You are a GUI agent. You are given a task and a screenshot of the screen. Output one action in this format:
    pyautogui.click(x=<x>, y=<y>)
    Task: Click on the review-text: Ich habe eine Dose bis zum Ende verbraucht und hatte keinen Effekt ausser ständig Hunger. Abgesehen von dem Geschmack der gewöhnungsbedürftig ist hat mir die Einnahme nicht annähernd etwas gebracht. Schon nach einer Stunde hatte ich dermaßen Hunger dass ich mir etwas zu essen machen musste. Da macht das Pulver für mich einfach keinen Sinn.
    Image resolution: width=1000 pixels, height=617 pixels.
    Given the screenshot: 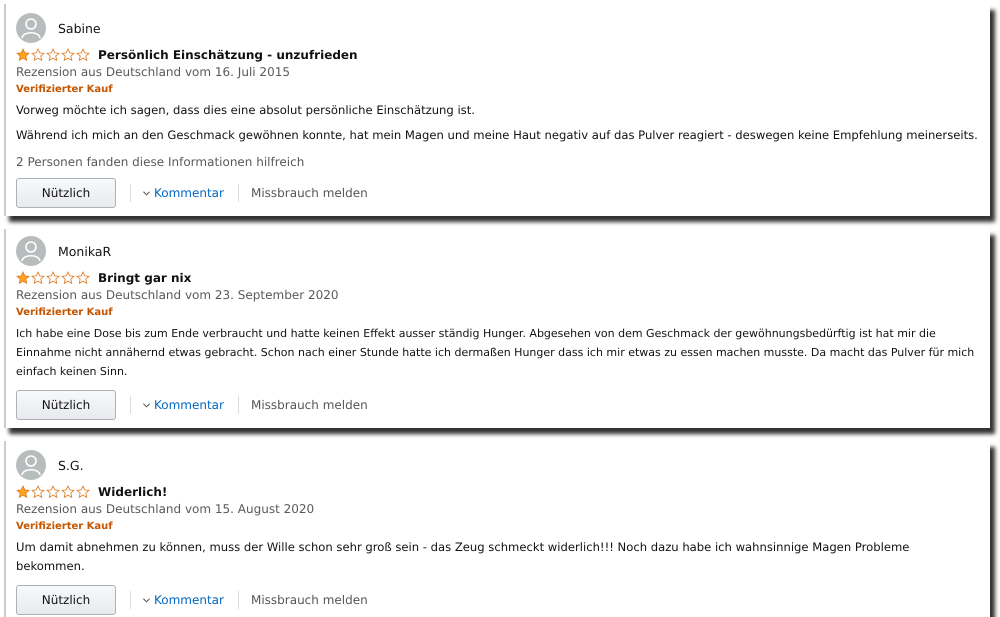 What is the action you would take?
    pyautogui.click(x=496, y=353)
    